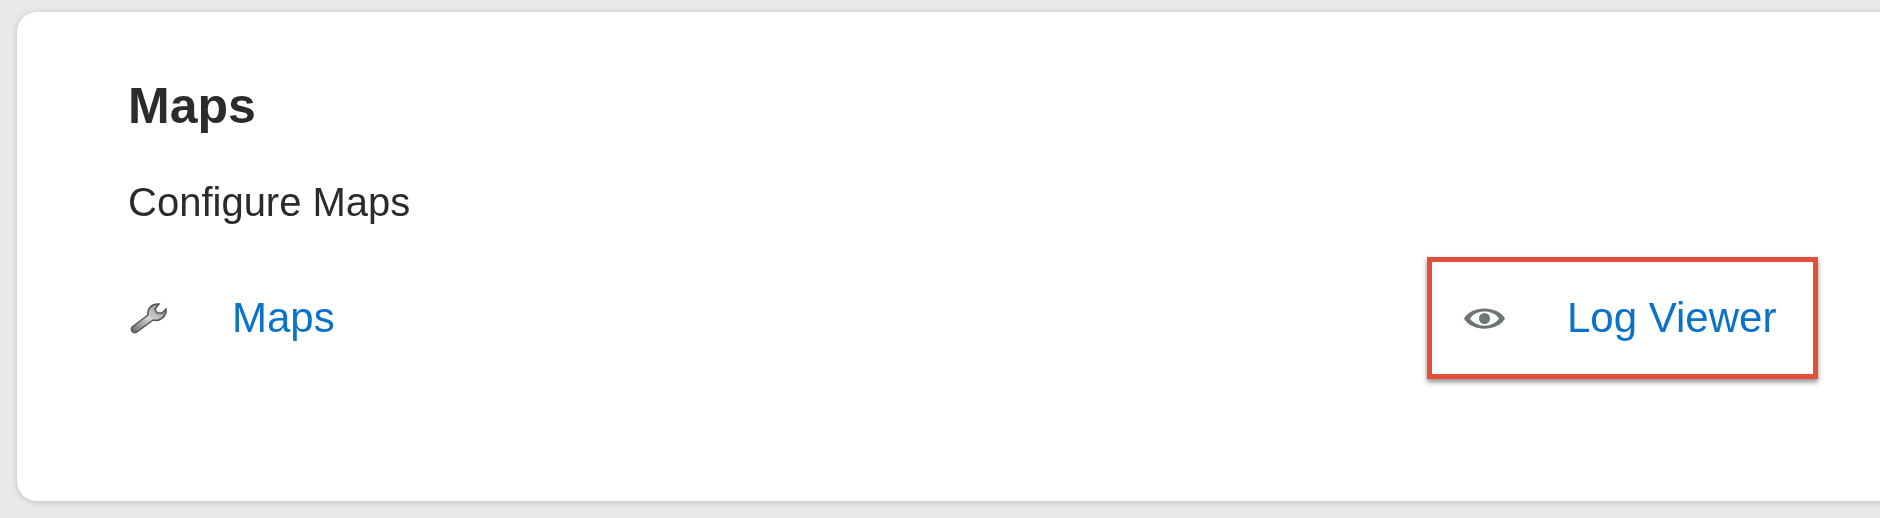 The width and height of the screenshot is (1880, 518). What do you see at coordinates (148, 318) in the screenshot?
I see `wrench-icon` at bounding box center [148, 318].